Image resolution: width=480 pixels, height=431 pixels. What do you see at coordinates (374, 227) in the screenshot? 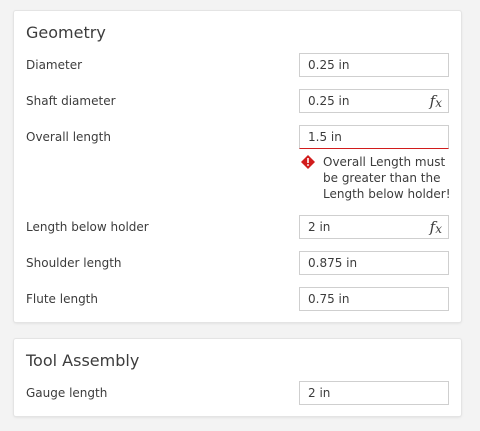
I see `length-below-holder-input: 2 in fx` at bounding box center [374, 227].